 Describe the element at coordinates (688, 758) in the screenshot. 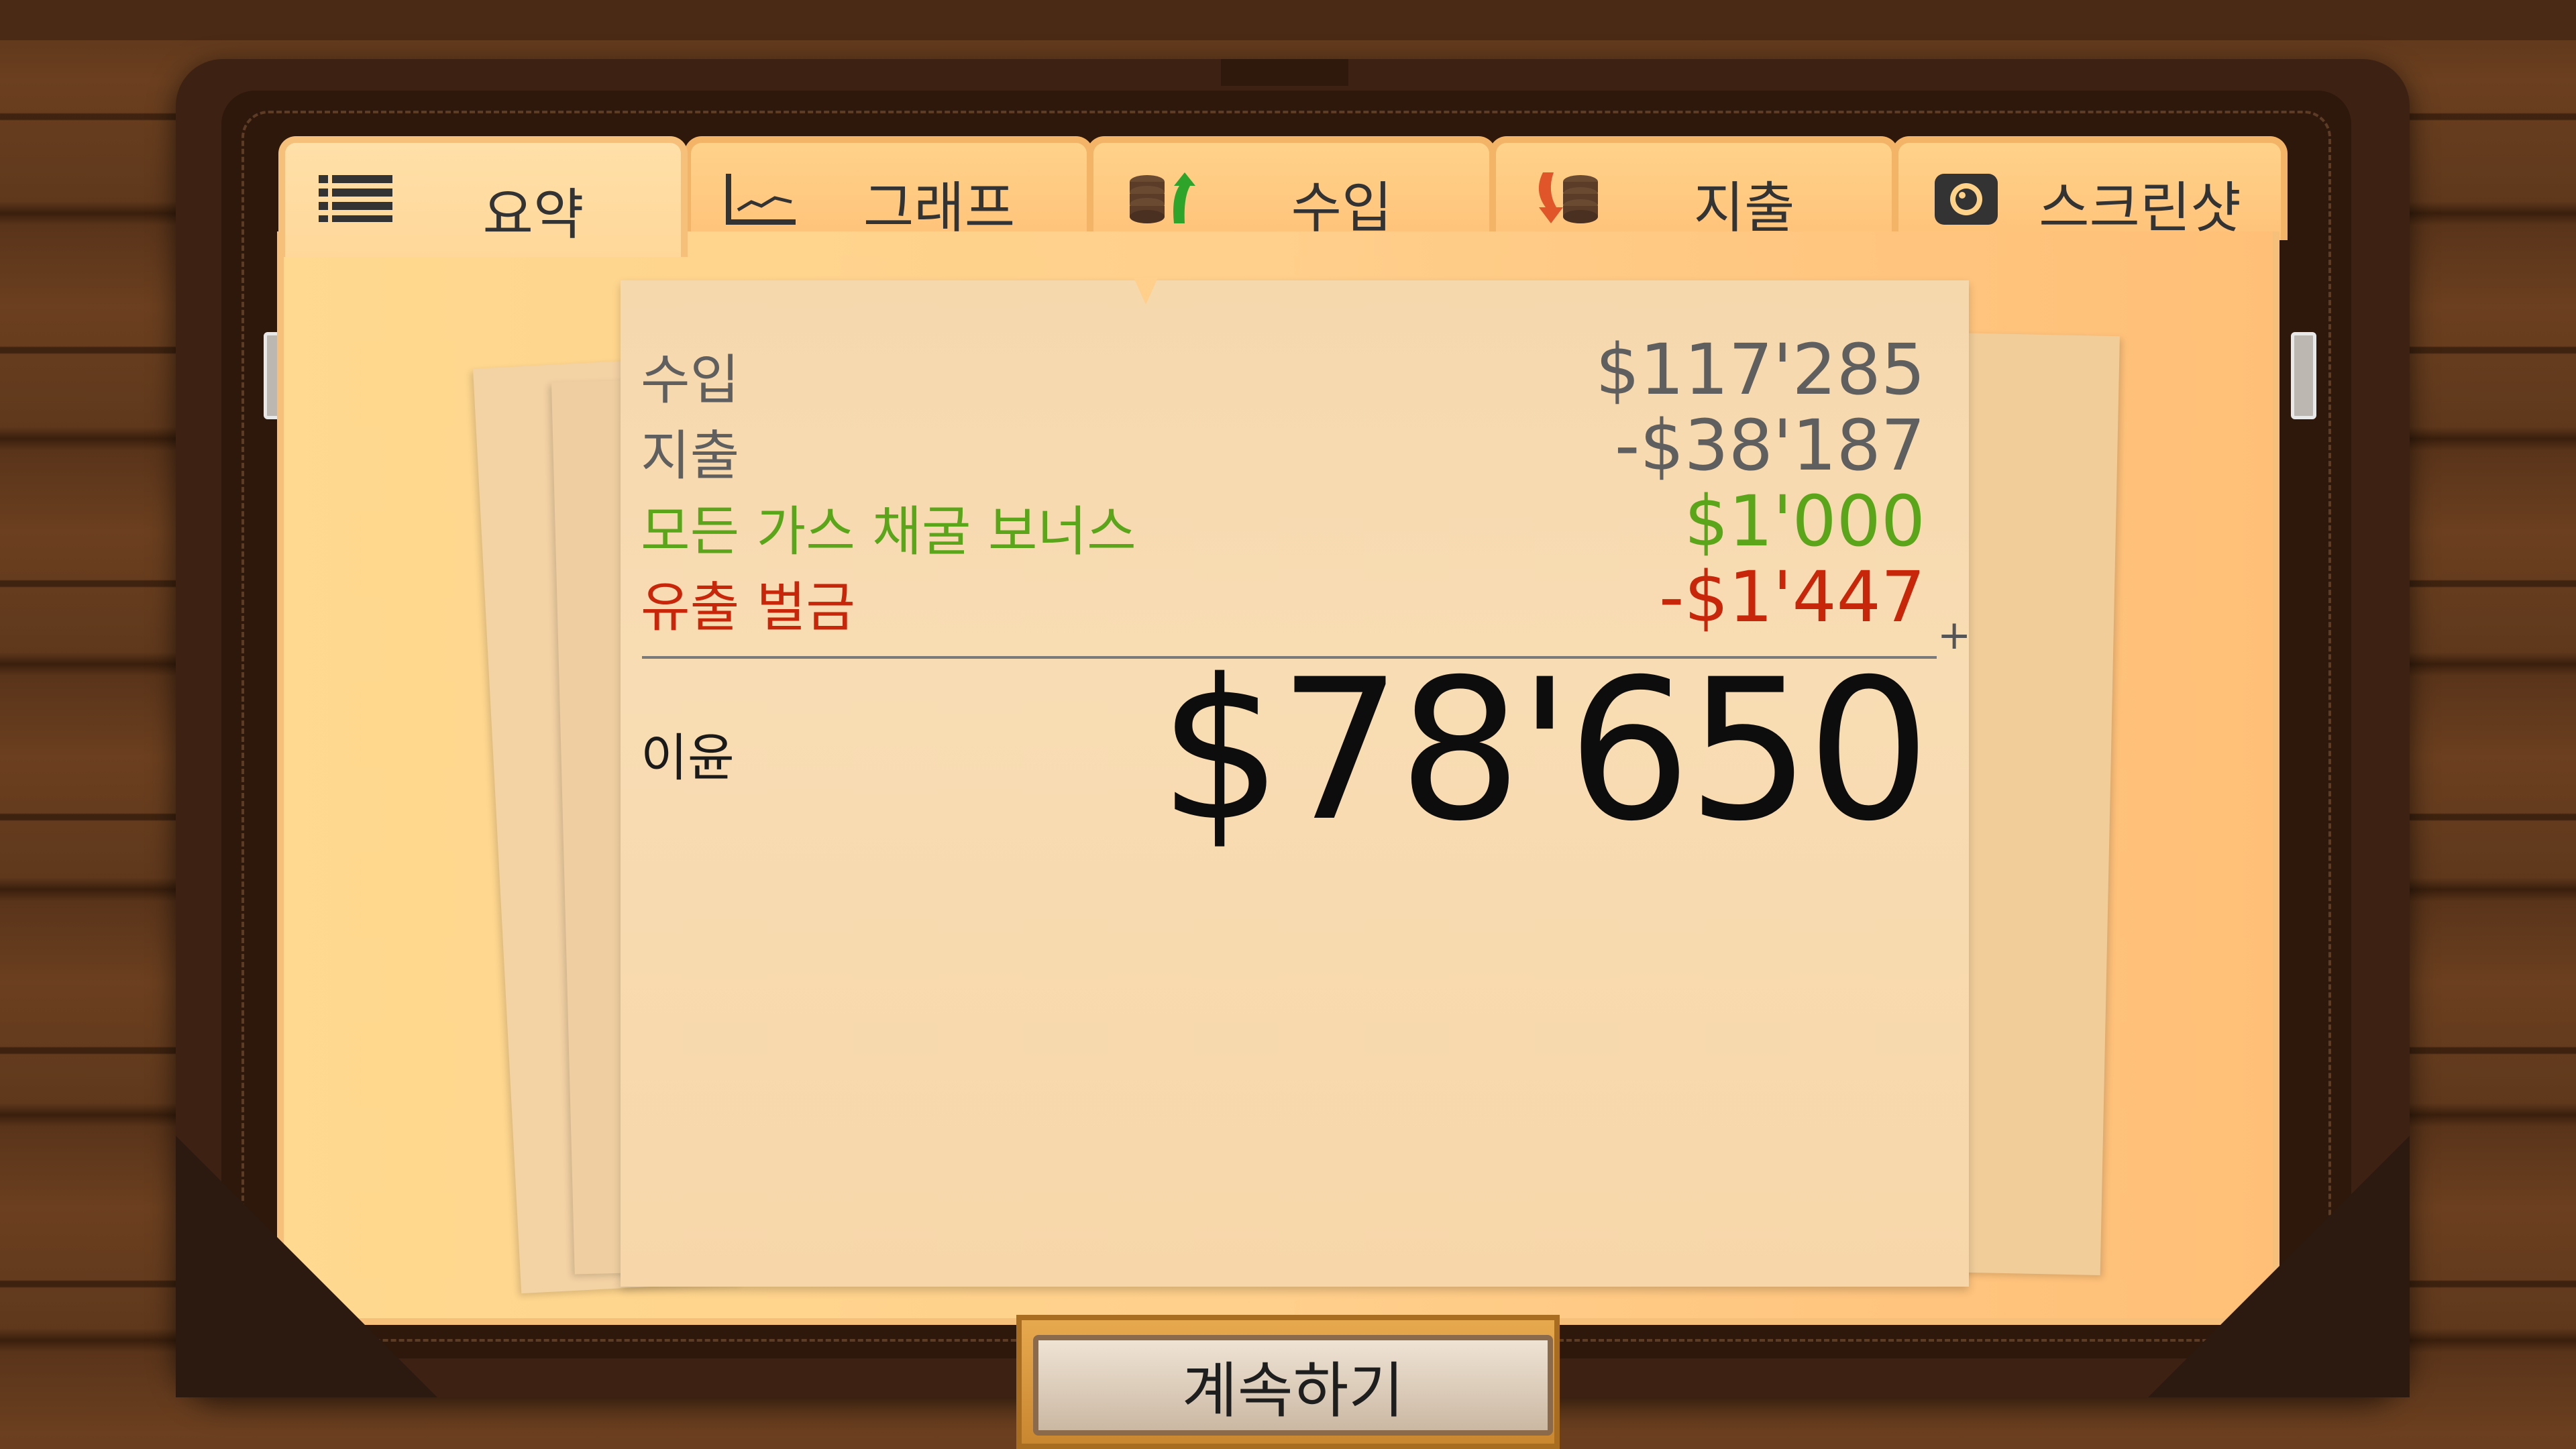

I see `profit-label: 이윤` at that location.